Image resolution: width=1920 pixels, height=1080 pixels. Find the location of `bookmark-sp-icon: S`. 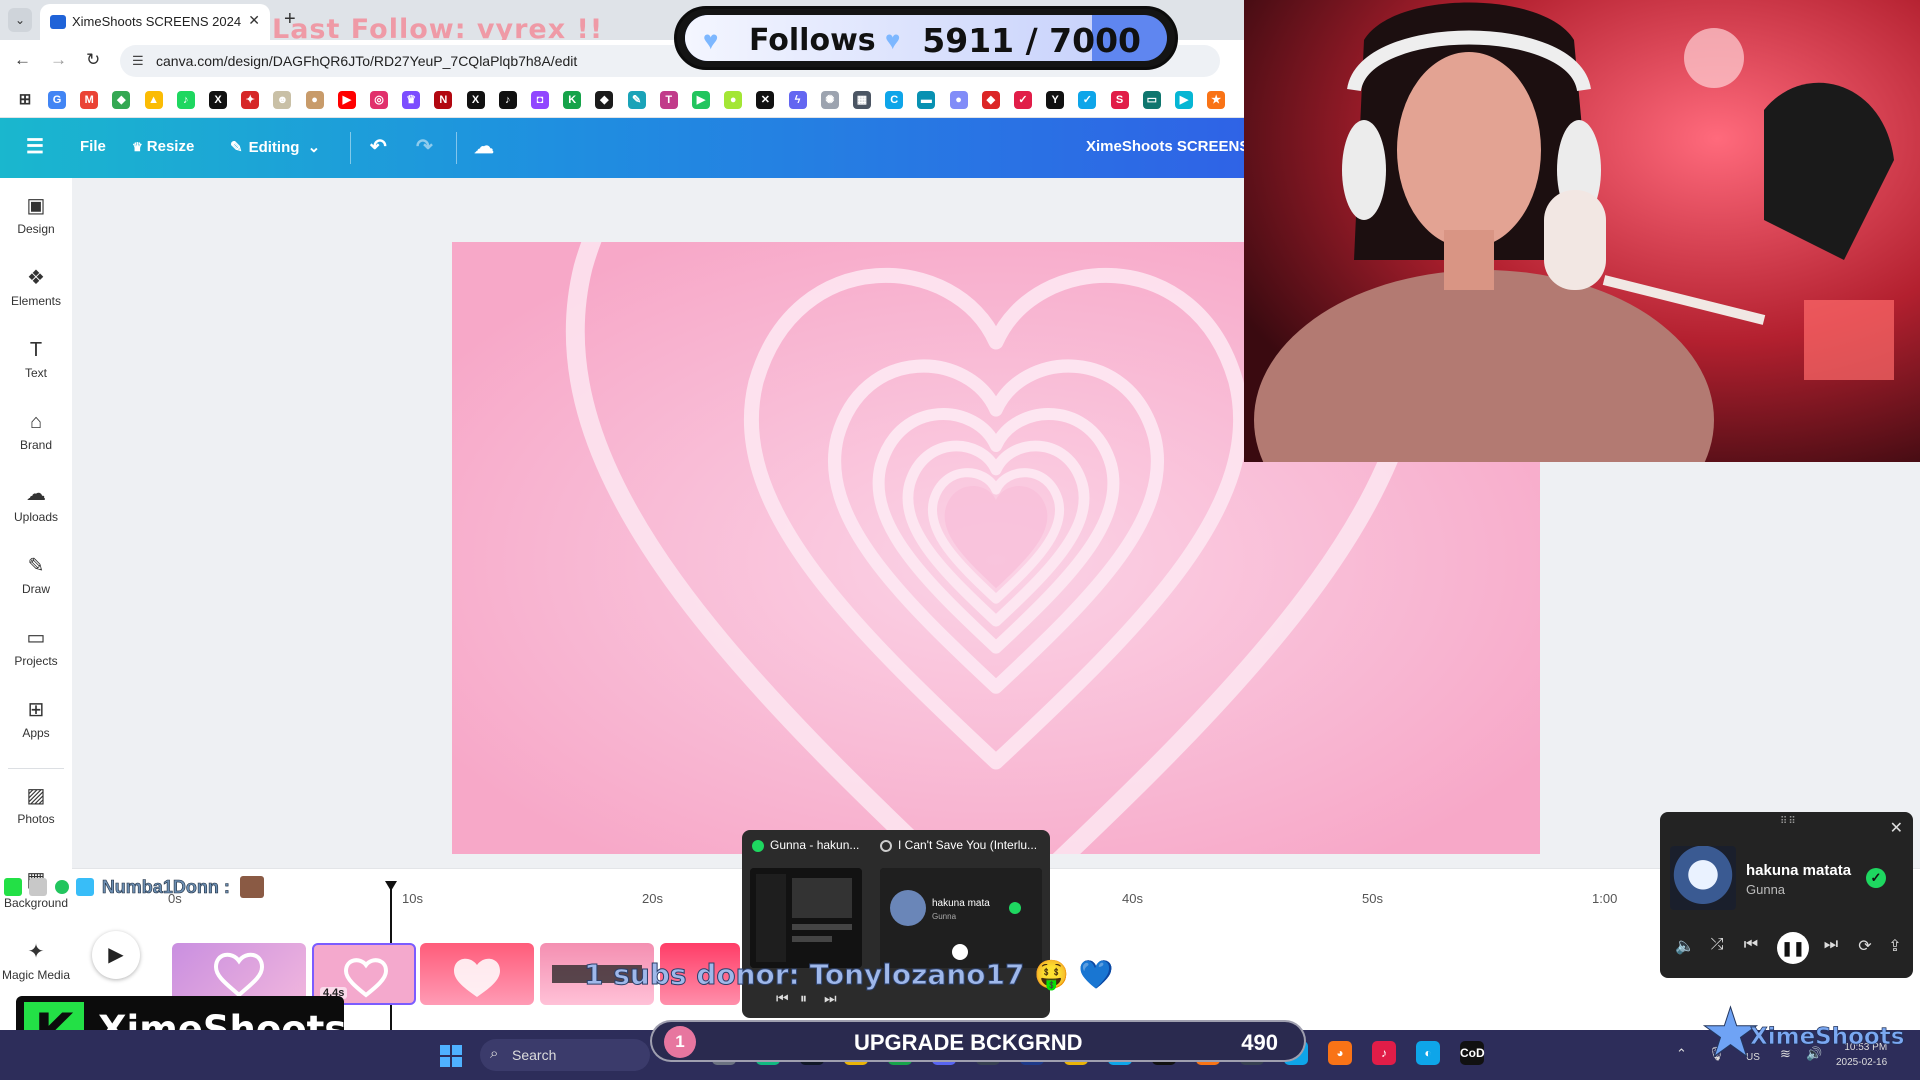

bookmark-sp-icon: S is located at coordinates (1119, 100).